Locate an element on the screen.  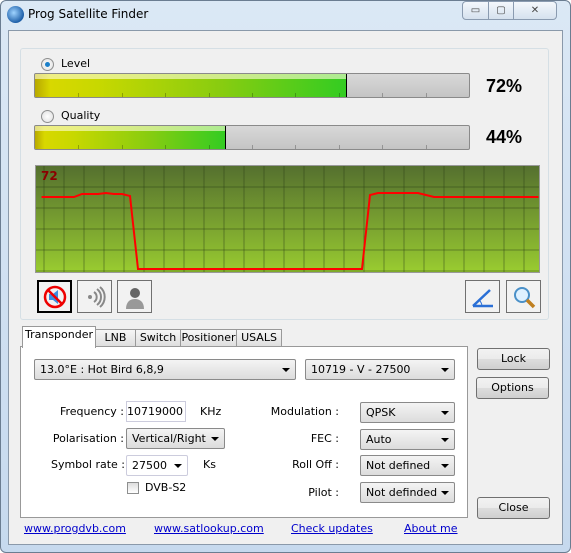
minimize-button: ▭ is located at coordinates (475, 10).